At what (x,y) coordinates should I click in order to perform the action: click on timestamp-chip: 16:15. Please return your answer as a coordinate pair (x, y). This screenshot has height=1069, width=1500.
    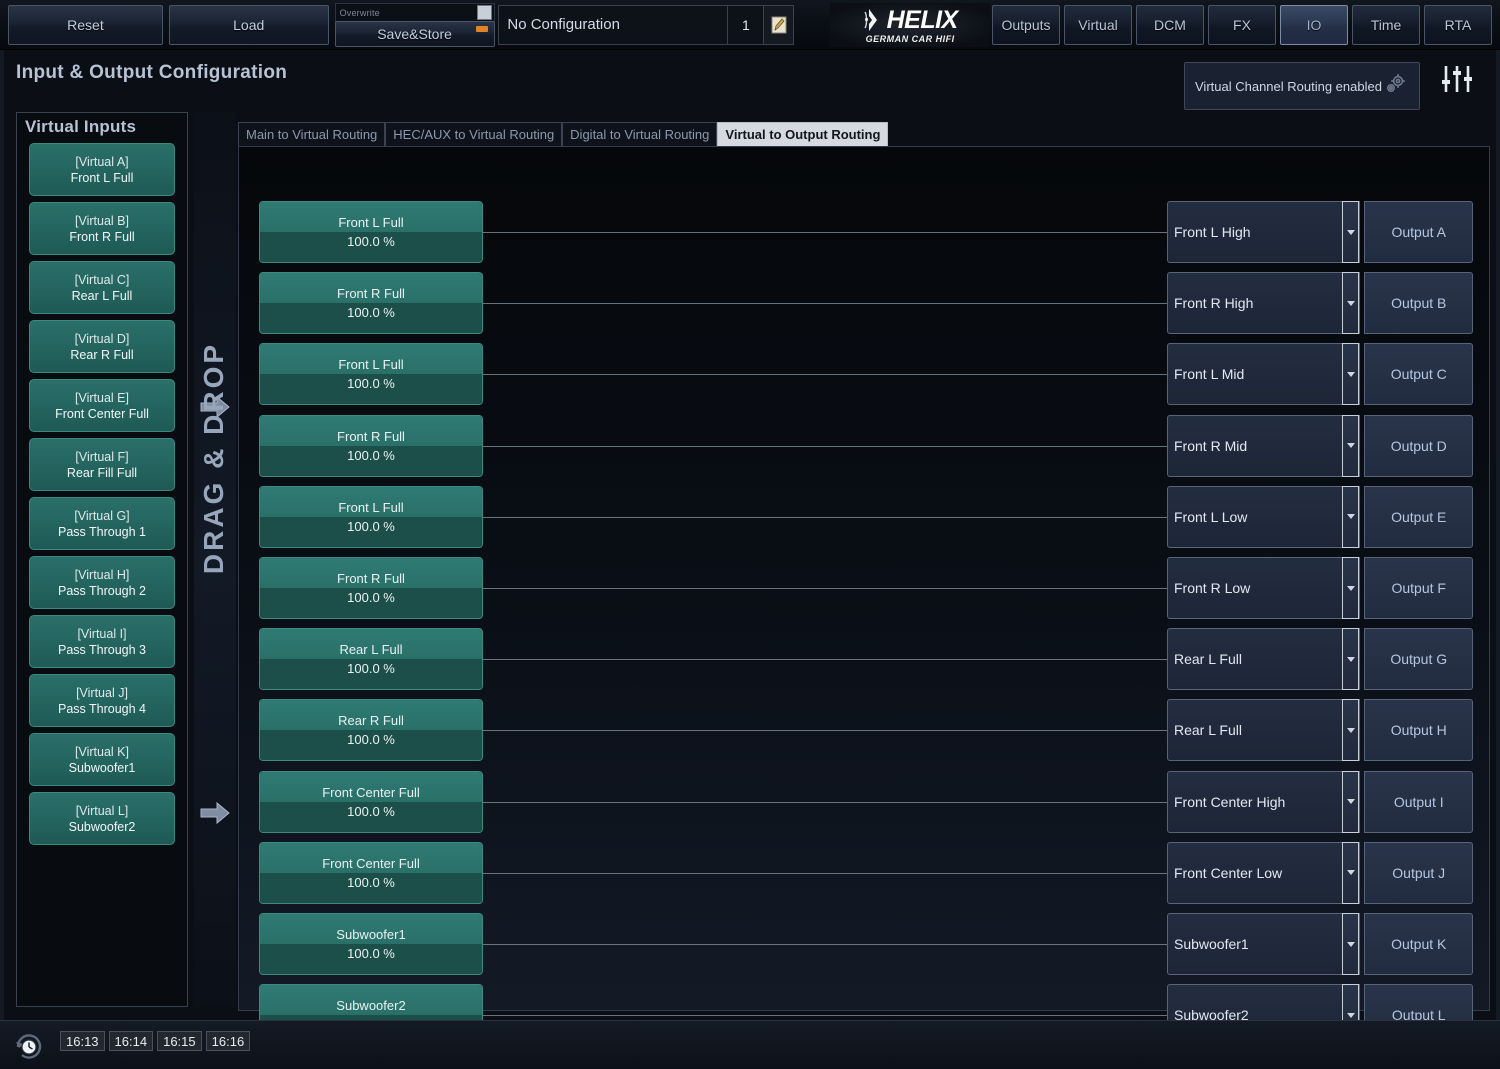
    Looking at the image, I should click on (179, 1041).